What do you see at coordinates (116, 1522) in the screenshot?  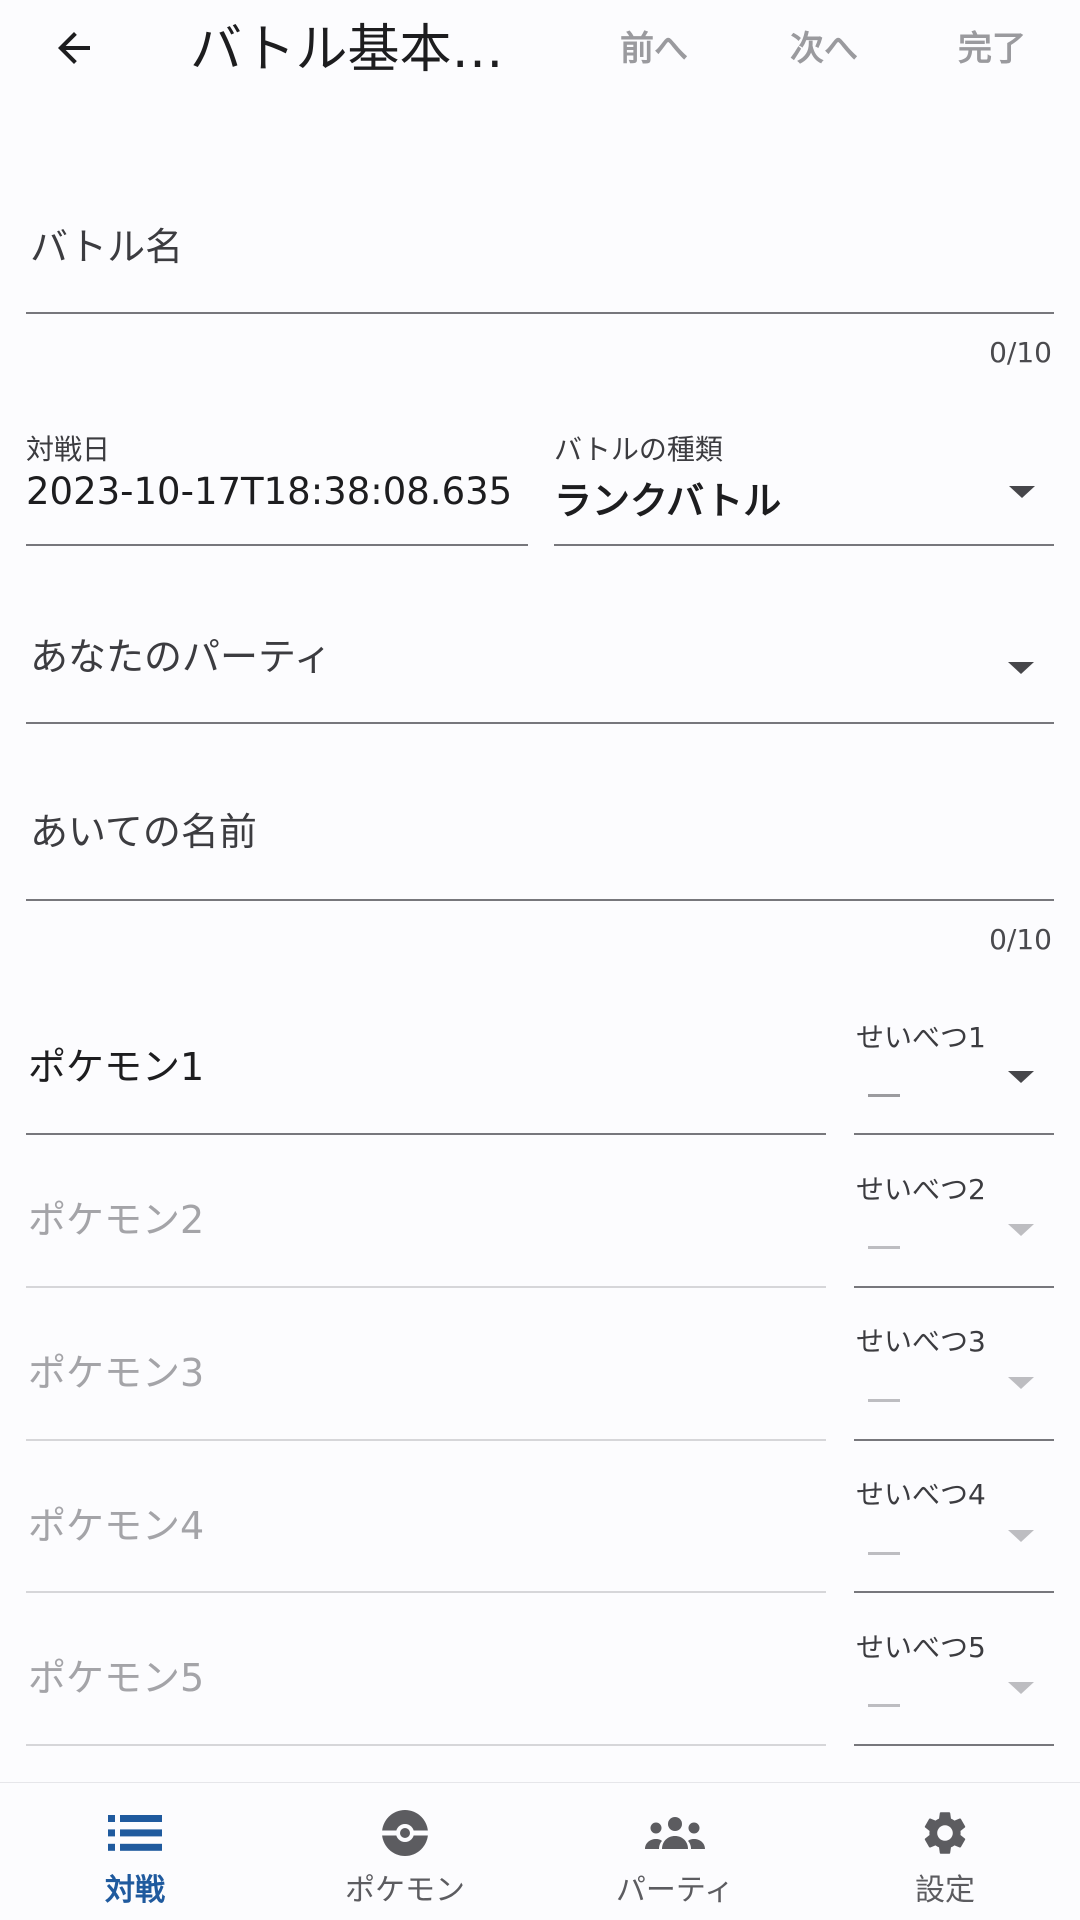 I see `pokemon-4-field: ポケモン4` at bounding box center [116, 1522].